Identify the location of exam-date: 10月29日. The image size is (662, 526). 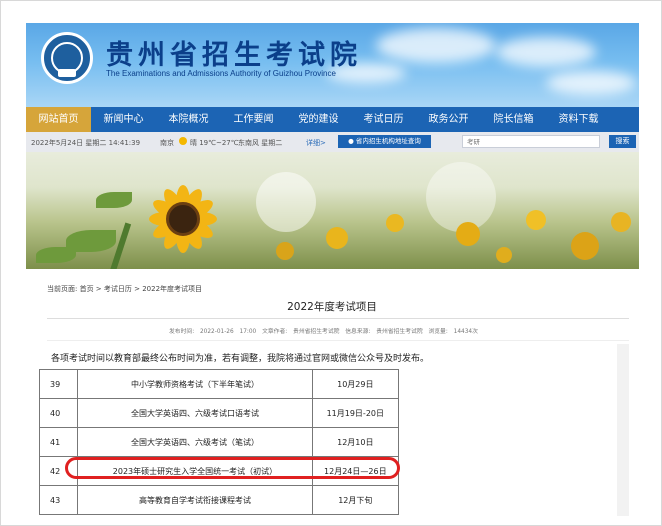
(355, 384).